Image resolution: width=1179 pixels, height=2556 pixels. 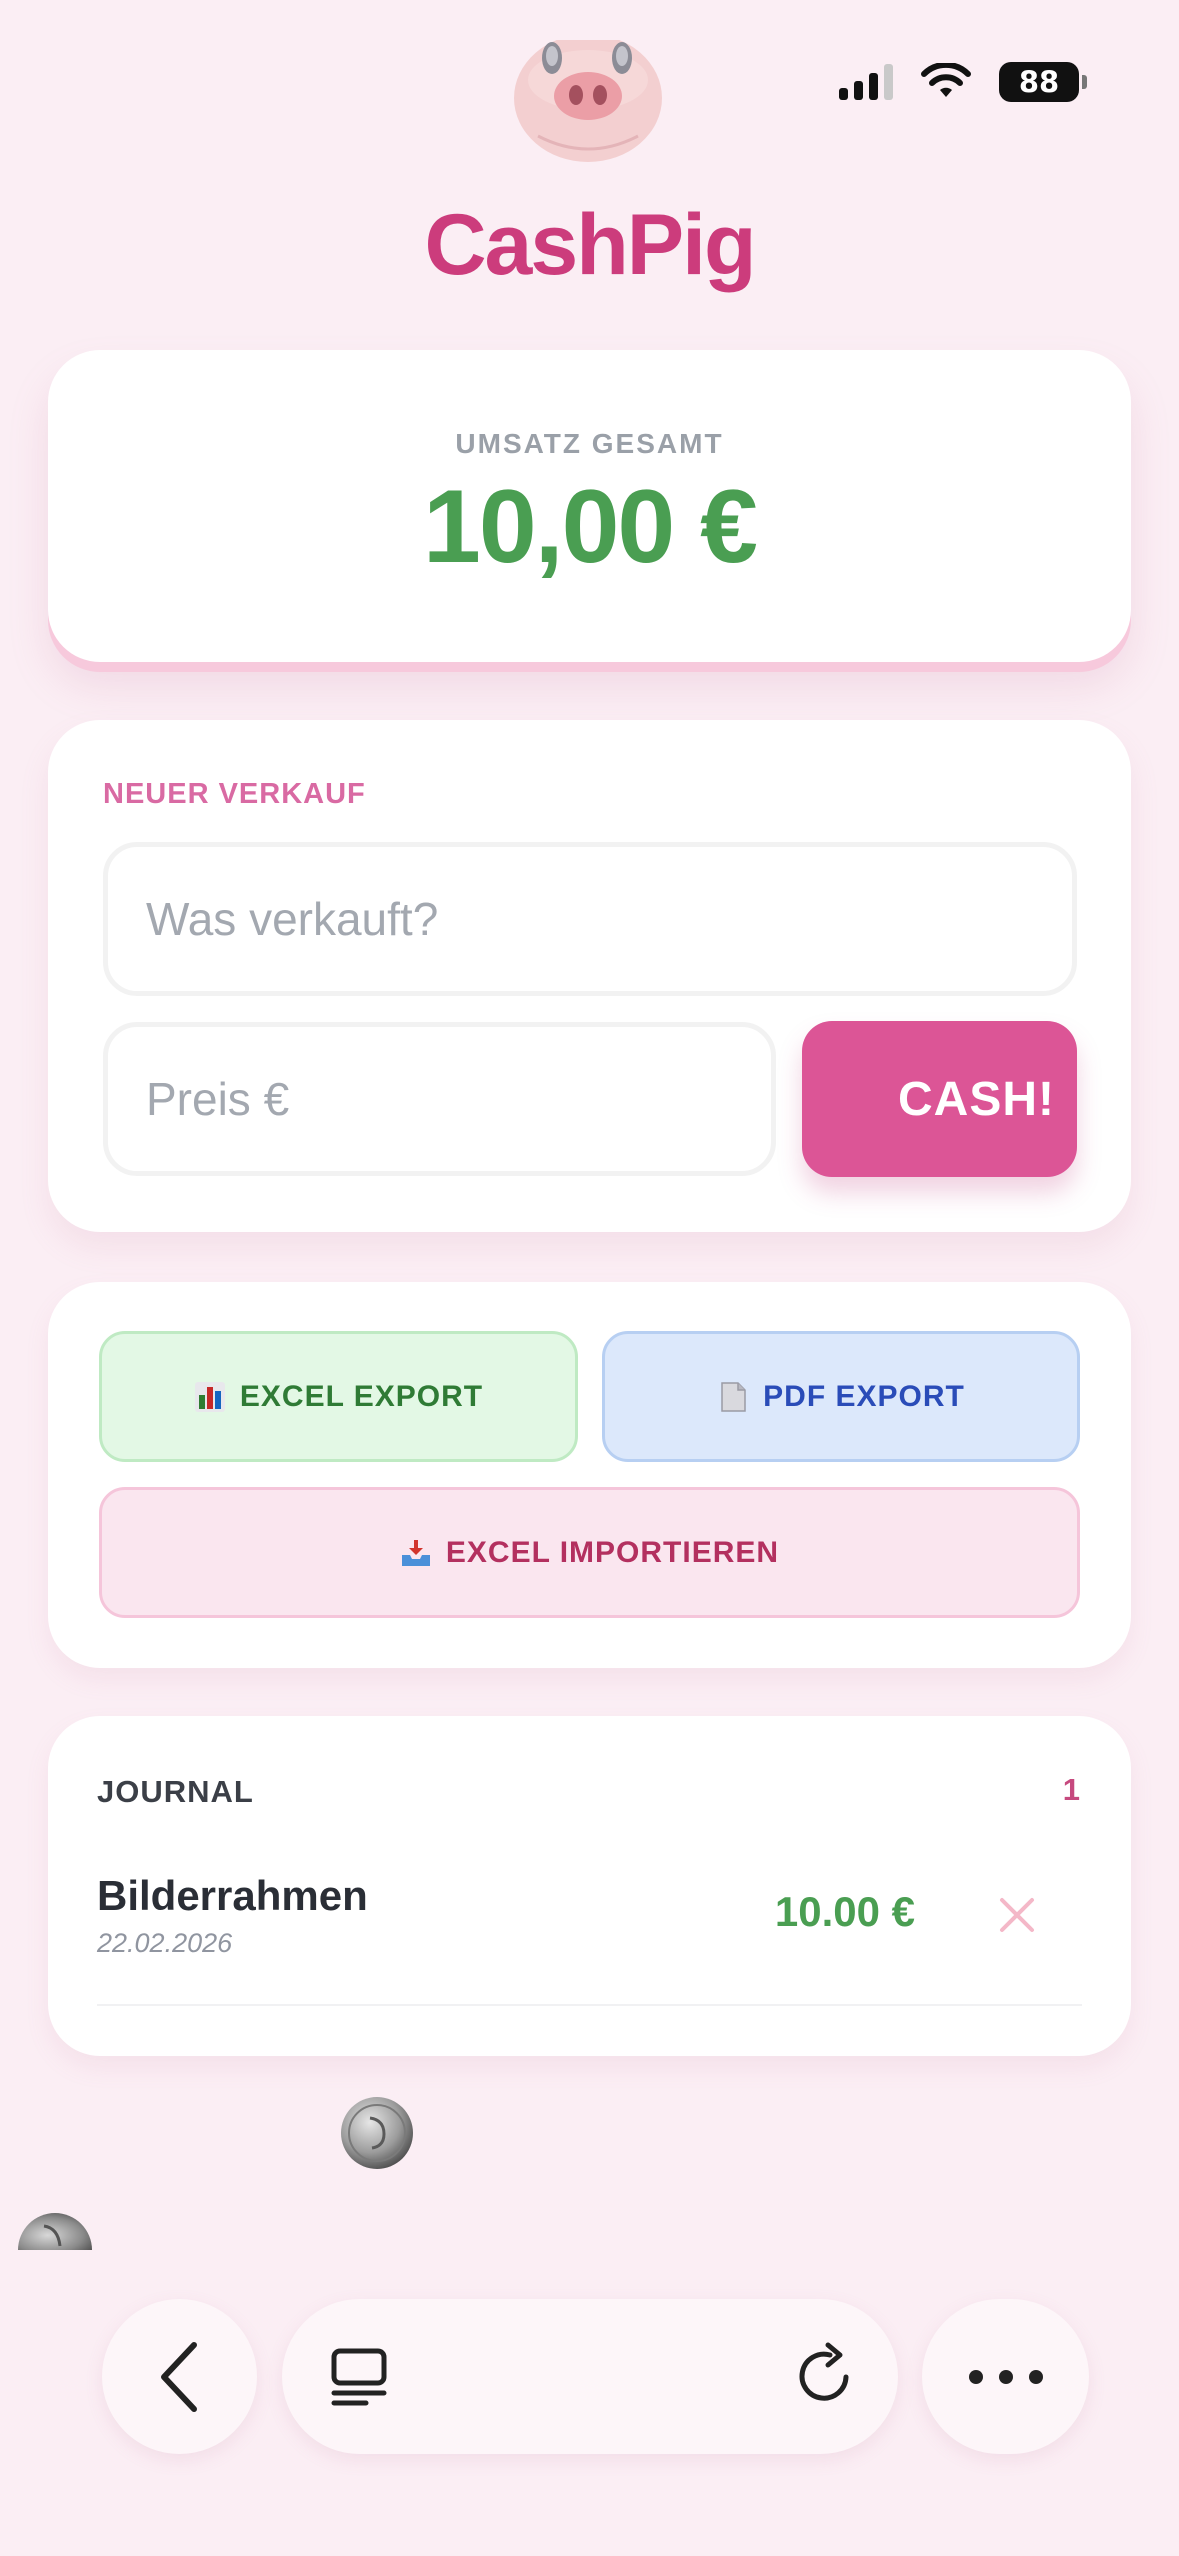 I want to click on pdf-export-button: PDF EXPORT, so click(x=841, y=1396).